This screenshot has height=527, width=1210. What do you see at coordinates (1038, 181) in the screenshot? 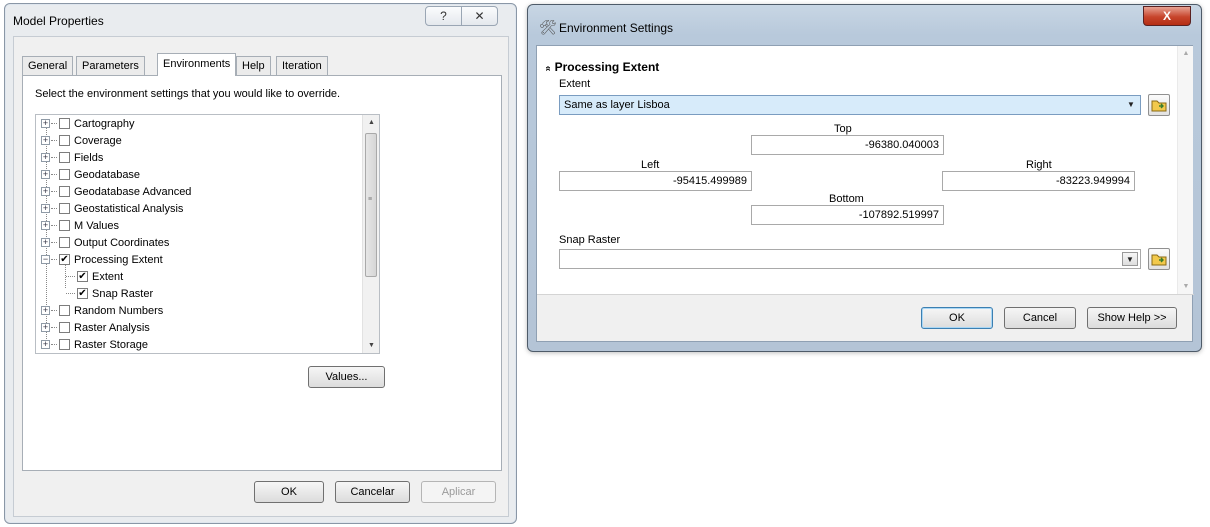
I see `right-field` at bounding box center [1038, 181].